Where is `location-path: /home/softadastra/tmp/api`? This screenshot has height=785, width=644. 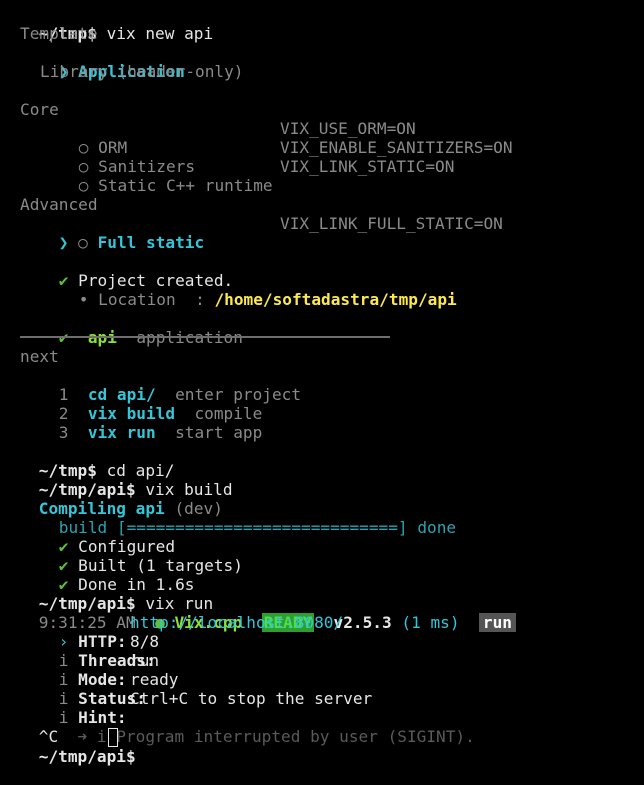
location-path: /home/softadastra/tmp/api is located at coordinates (335, 299).